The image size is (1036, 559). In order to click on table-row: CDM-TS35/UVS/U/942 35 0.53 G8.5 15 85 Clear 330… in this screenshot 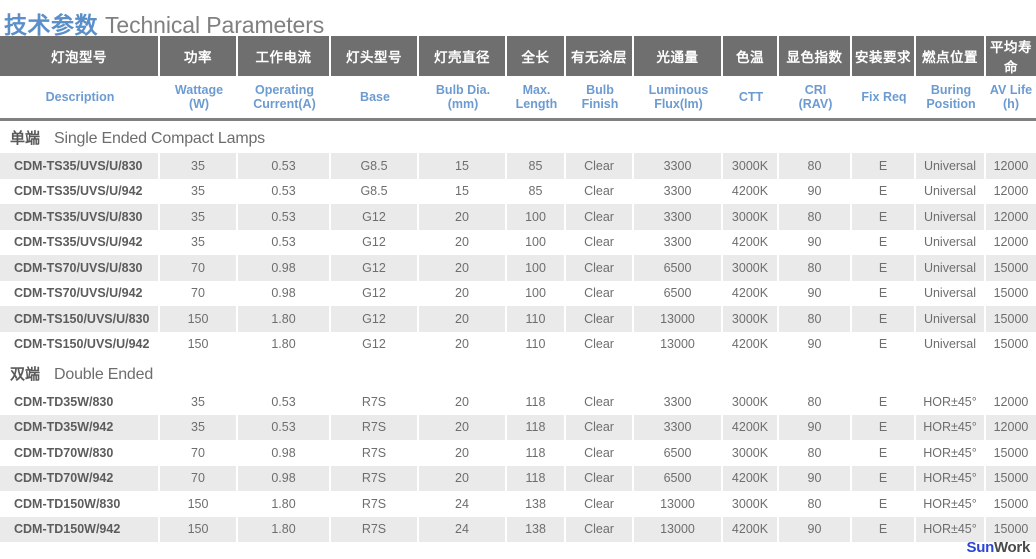, I will do `click(518, 191)`.